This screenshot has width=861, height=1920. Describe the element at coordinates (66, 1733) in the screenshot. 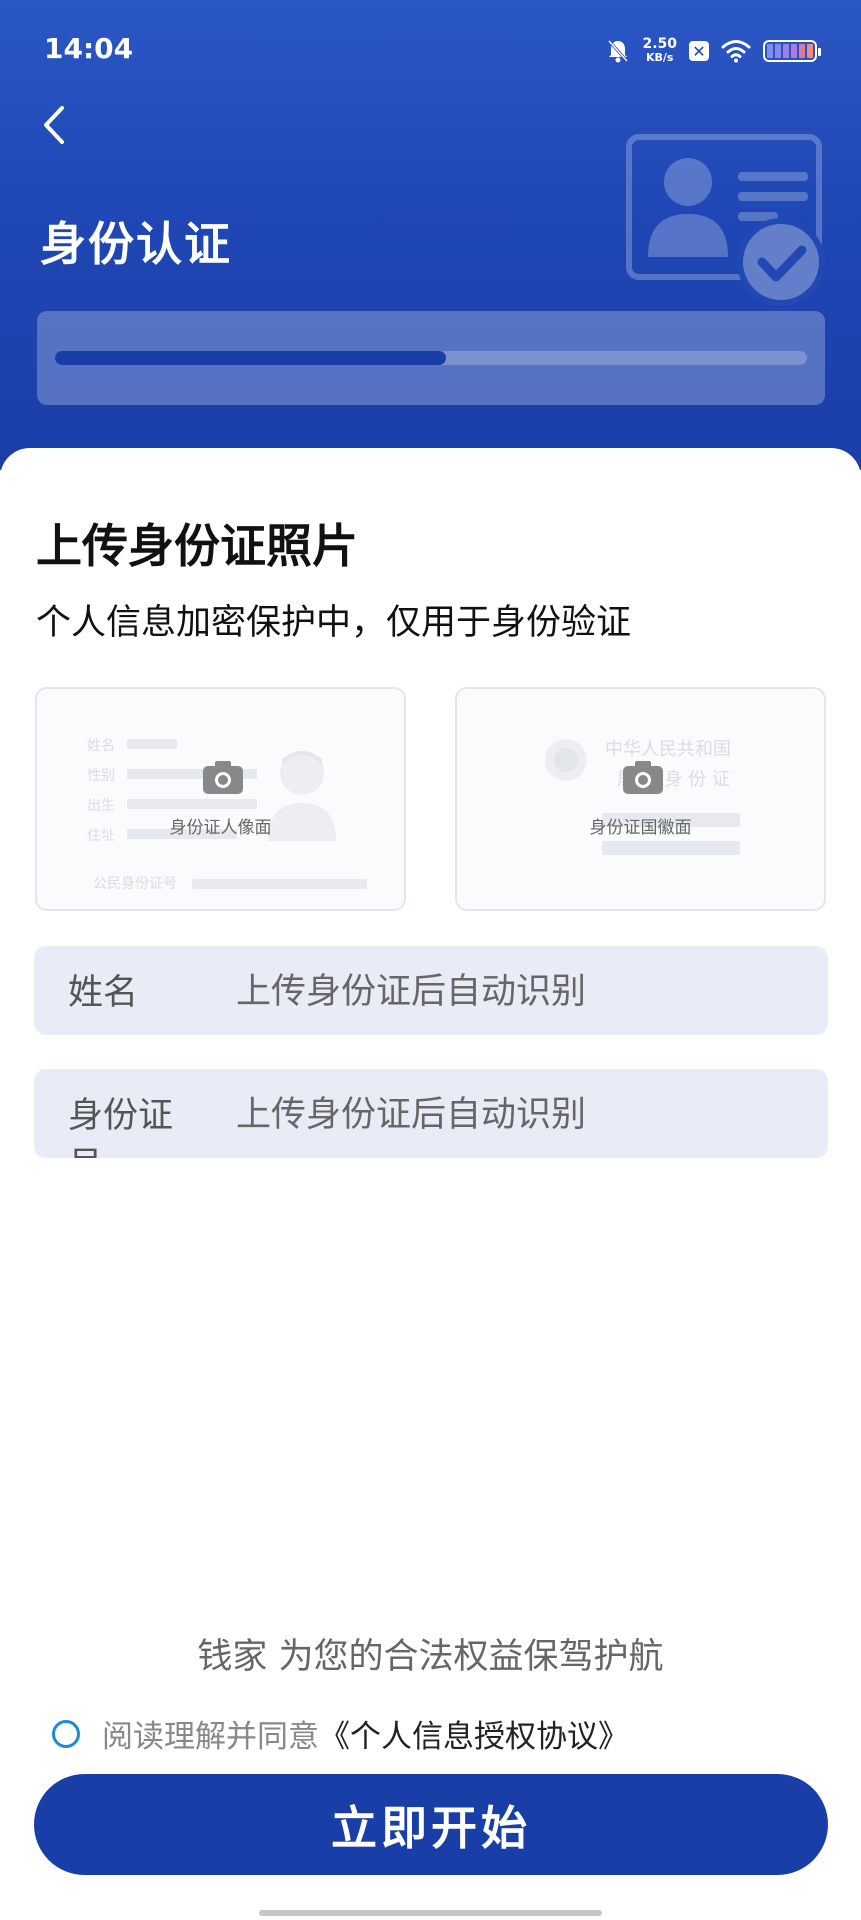

I see `agree-radio` at that location.